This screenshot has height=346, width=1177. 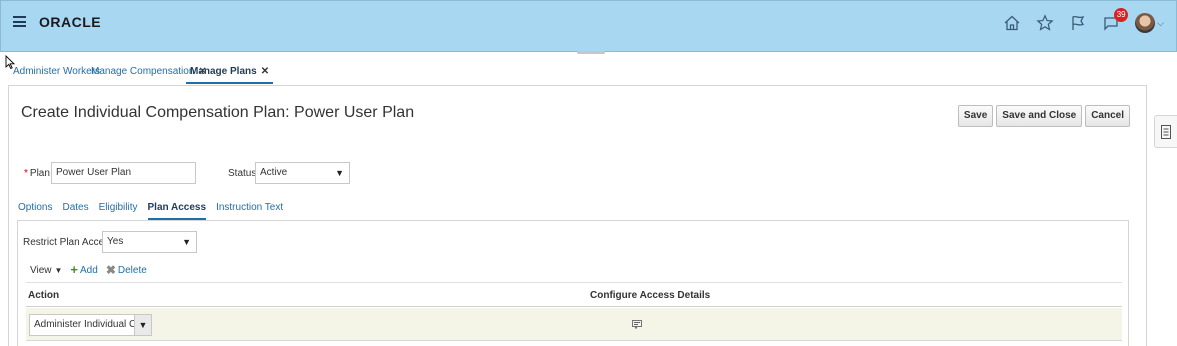 What do you see at coordinates (574, 324) in the screenshot?
I see `table-row: Administer Individual Compen ▼` at bounding box center [574, 324].